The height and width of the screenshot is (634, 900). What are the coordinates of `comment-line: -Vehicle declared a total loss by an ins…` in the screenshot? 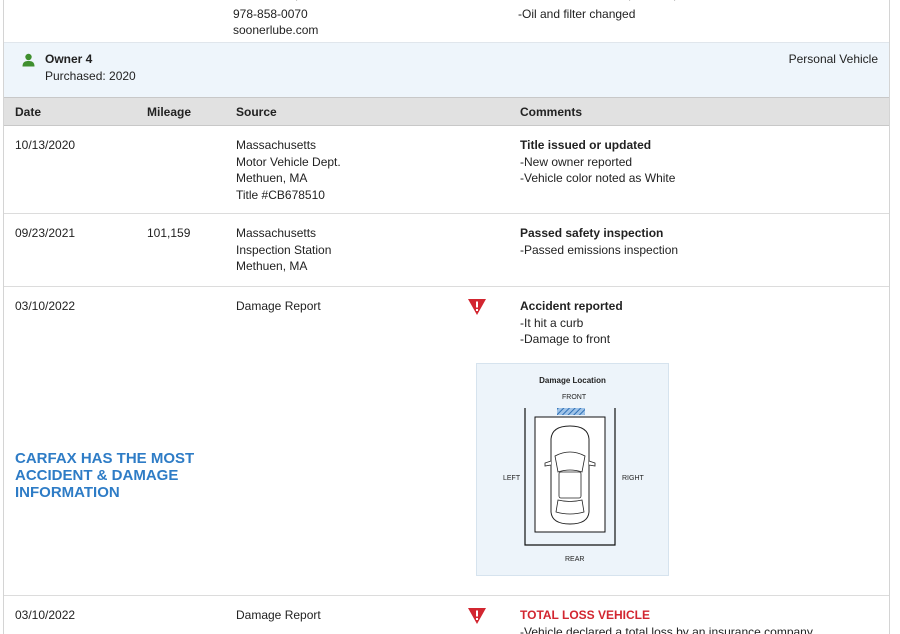 It's located at (666, 629).